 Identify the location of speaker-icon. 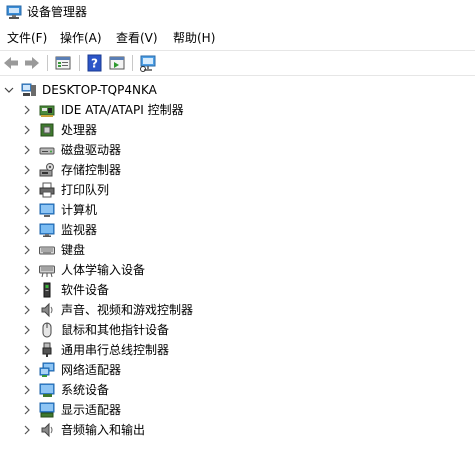
(47, 310).